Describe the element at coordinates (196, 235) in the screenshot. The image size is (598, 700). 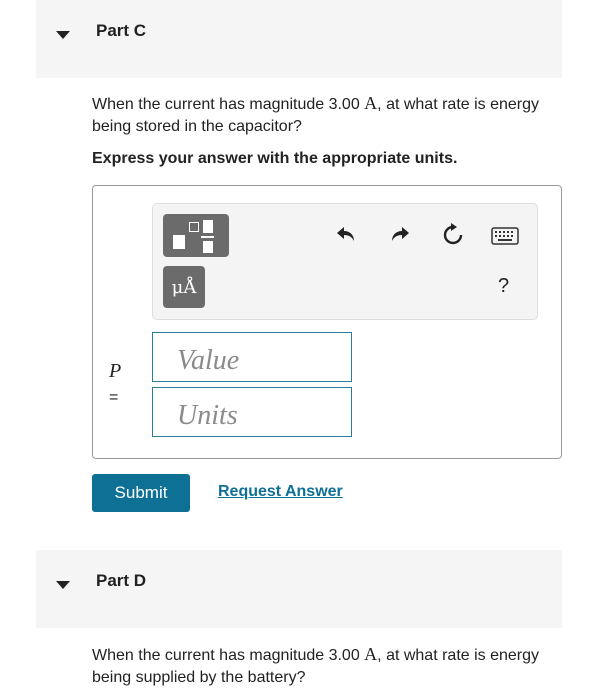
I see `templates-button` at that location.